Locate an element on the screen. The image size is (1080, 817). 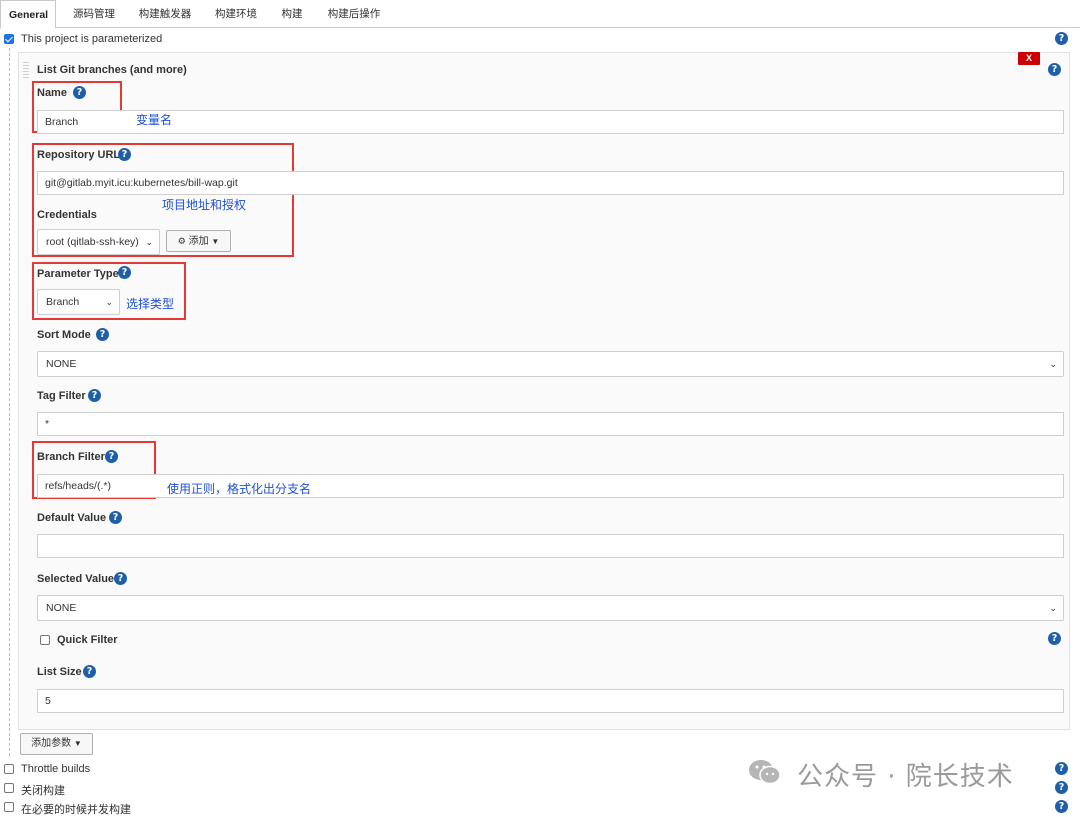
default-value-input is located at coordinates (550, 546).